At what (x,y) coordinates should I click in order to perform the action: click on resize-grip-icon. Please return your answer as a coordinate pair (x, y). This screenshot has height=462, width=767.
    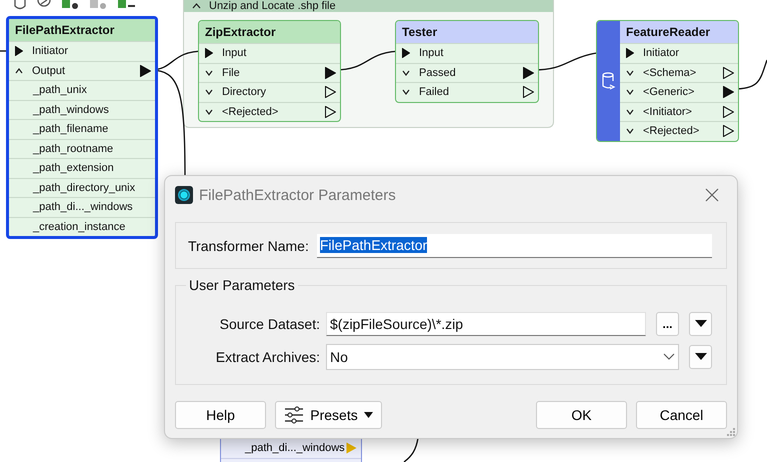
    Looking at the image, I should click on (730, 431).